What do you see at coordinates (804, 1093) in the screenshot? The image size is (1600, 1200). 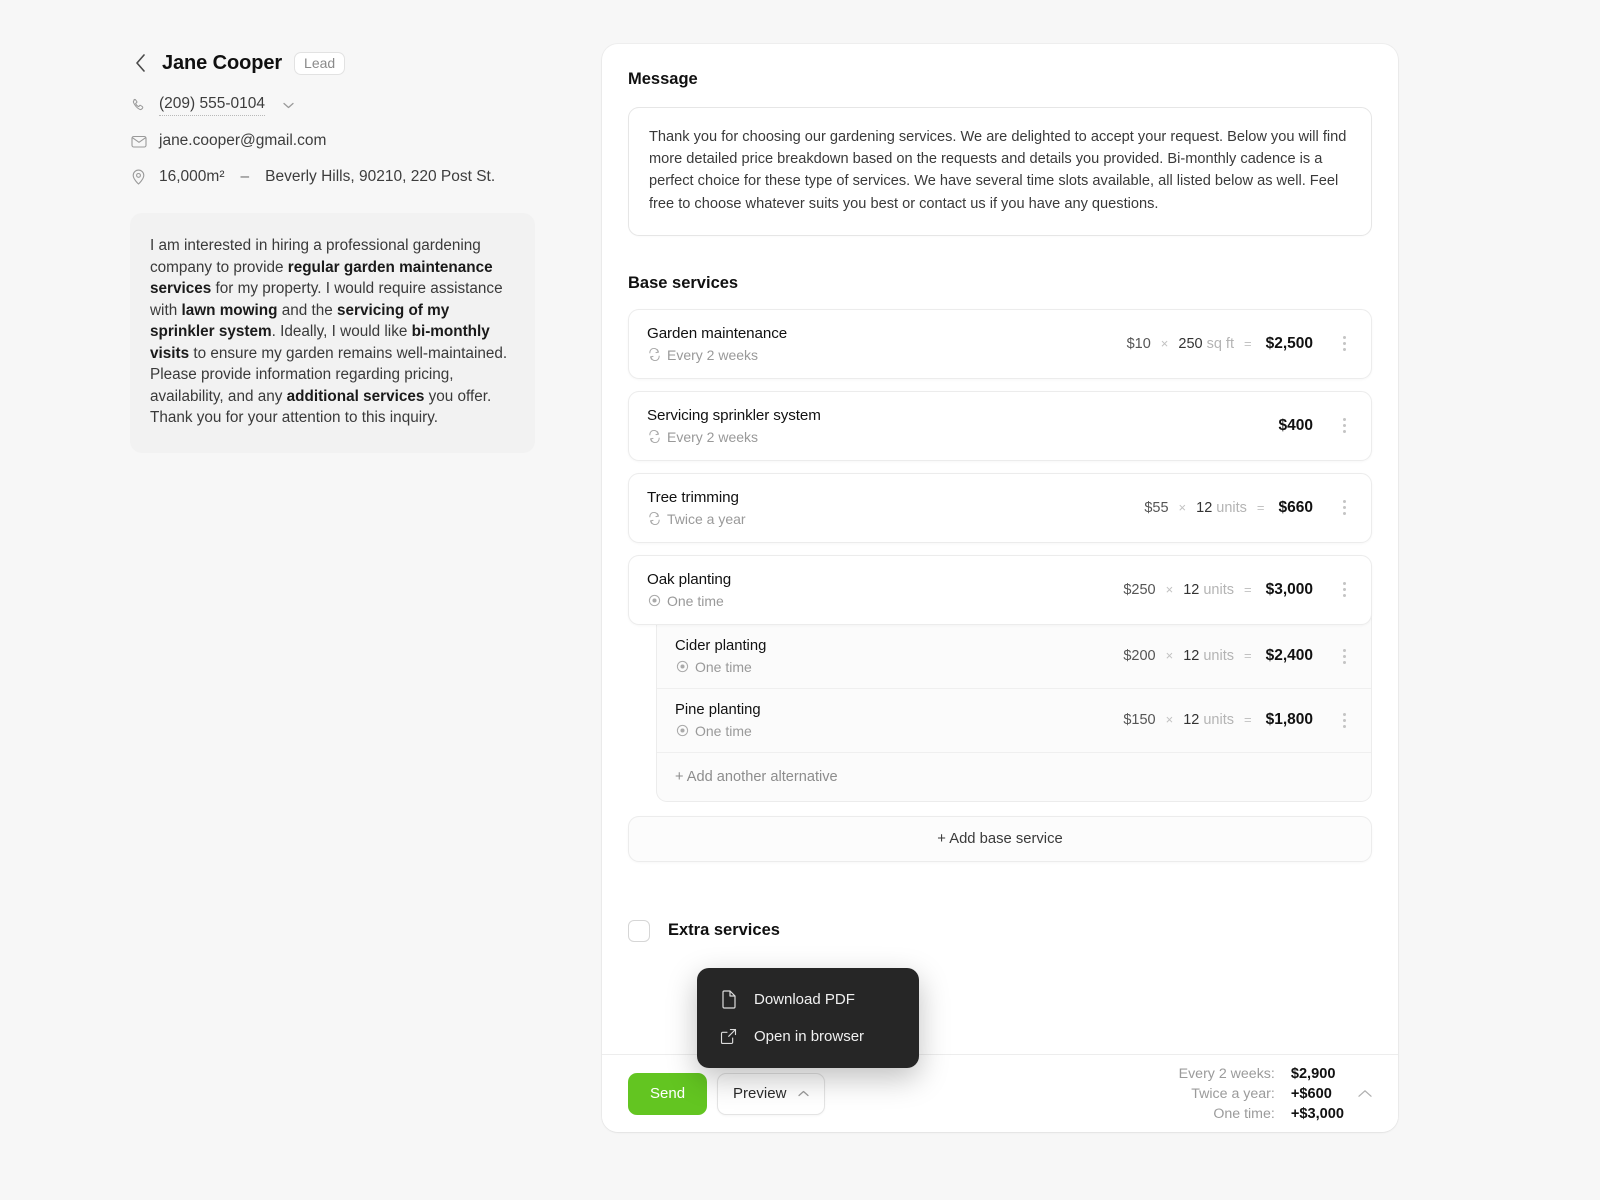 I see `chevron-up-icon` at bounding box center [804, 1093].